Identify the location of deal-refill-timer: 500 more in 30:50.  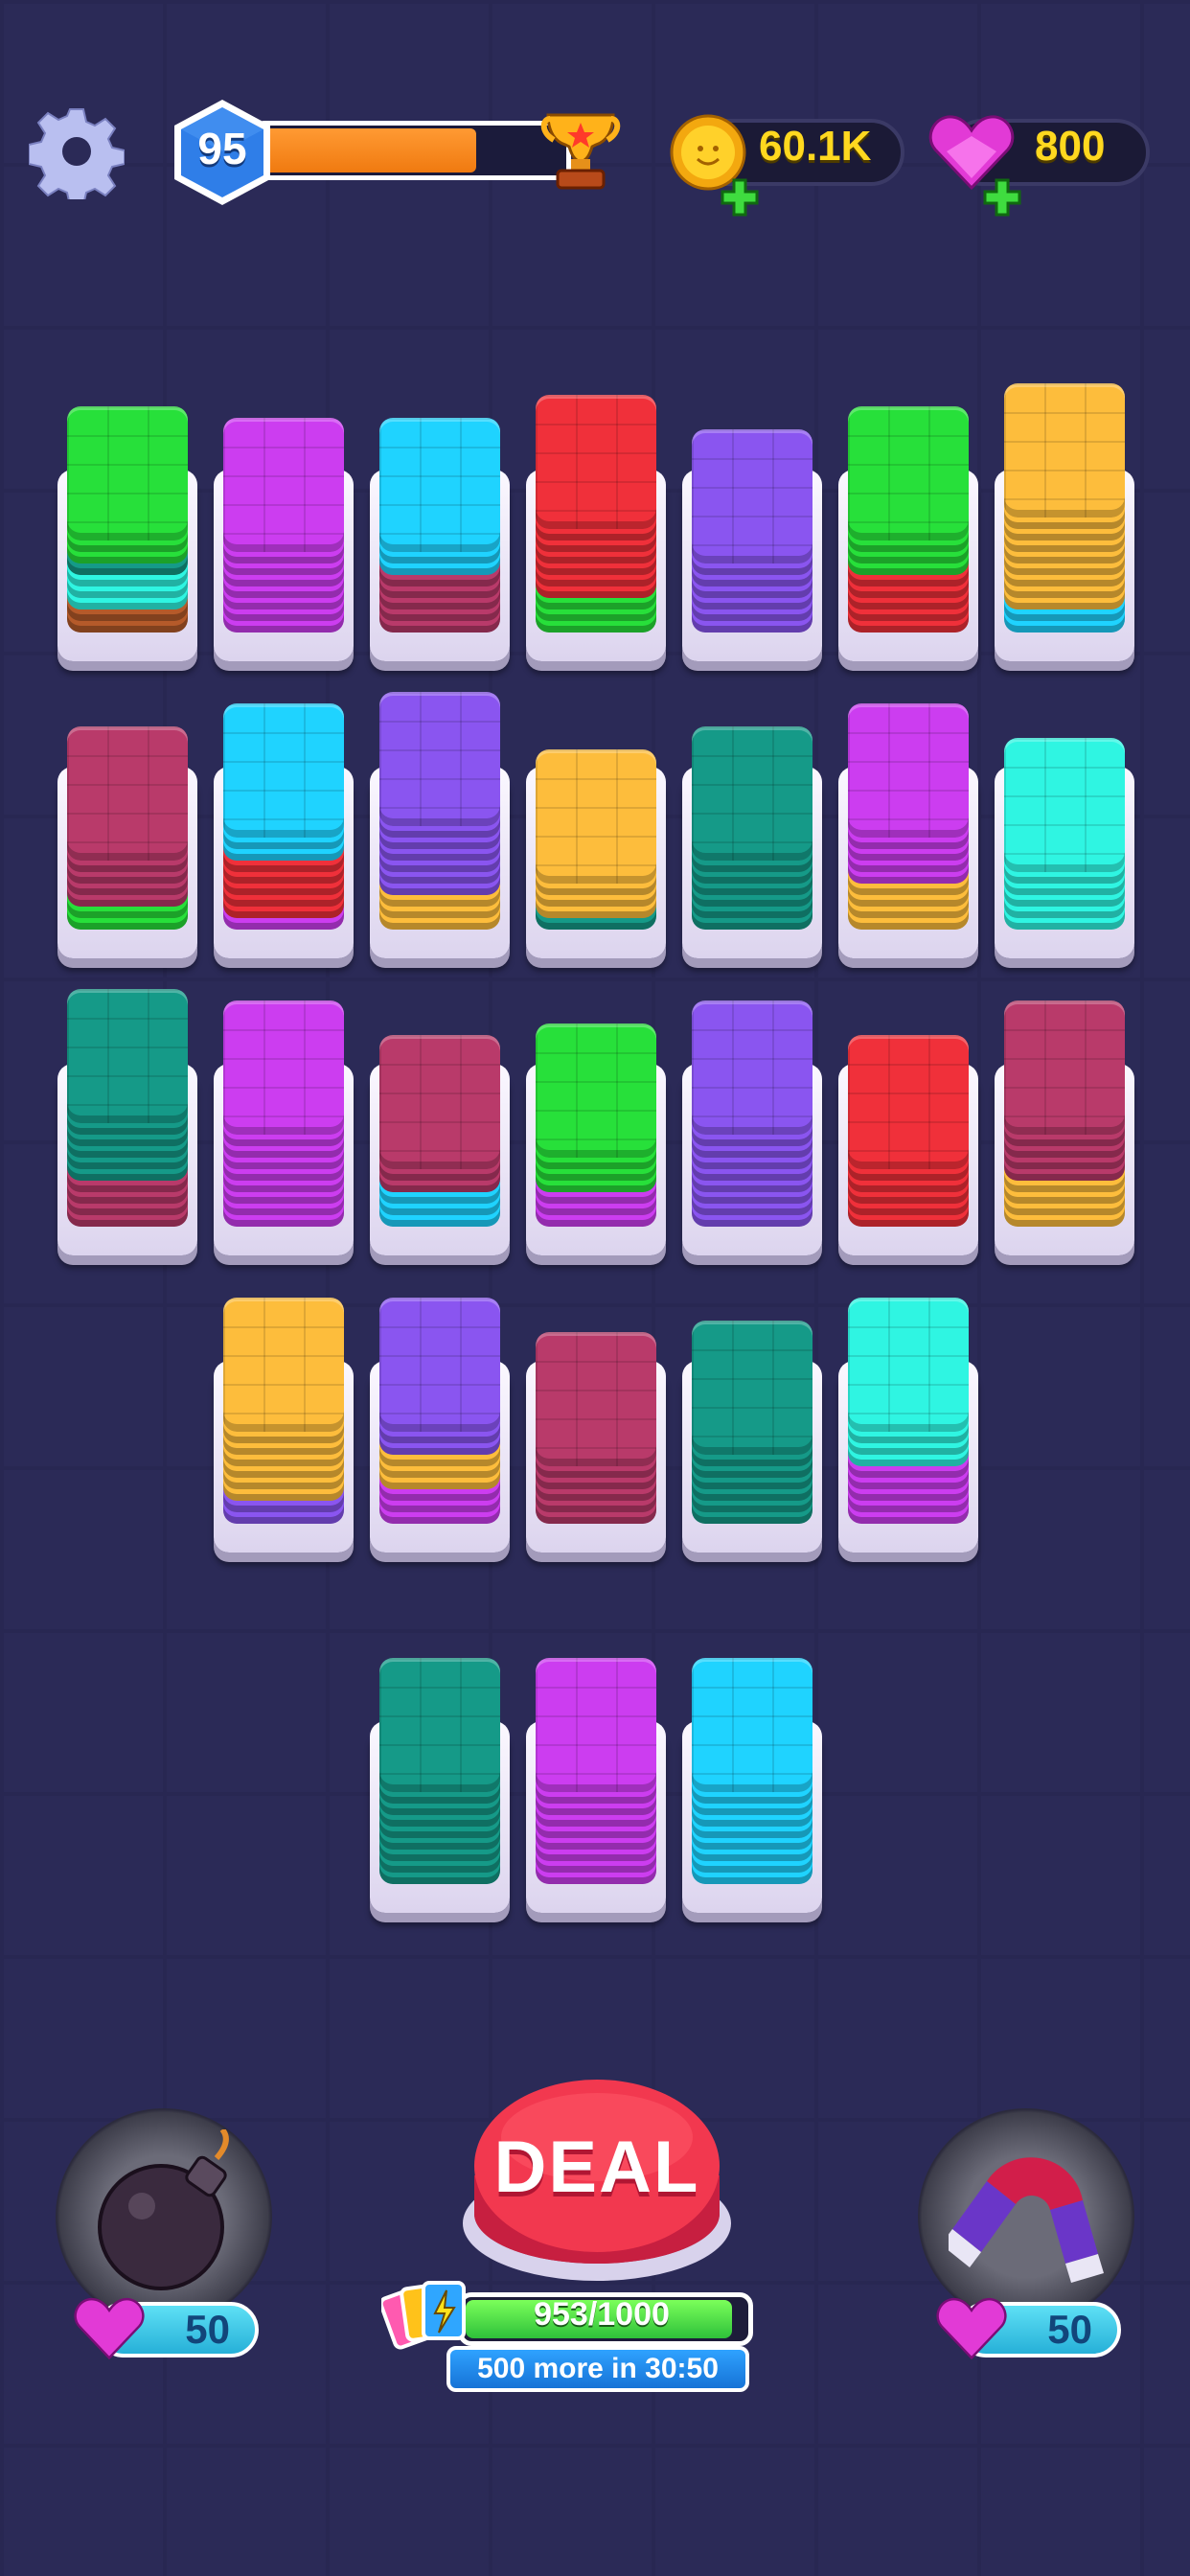
(598, 2369).